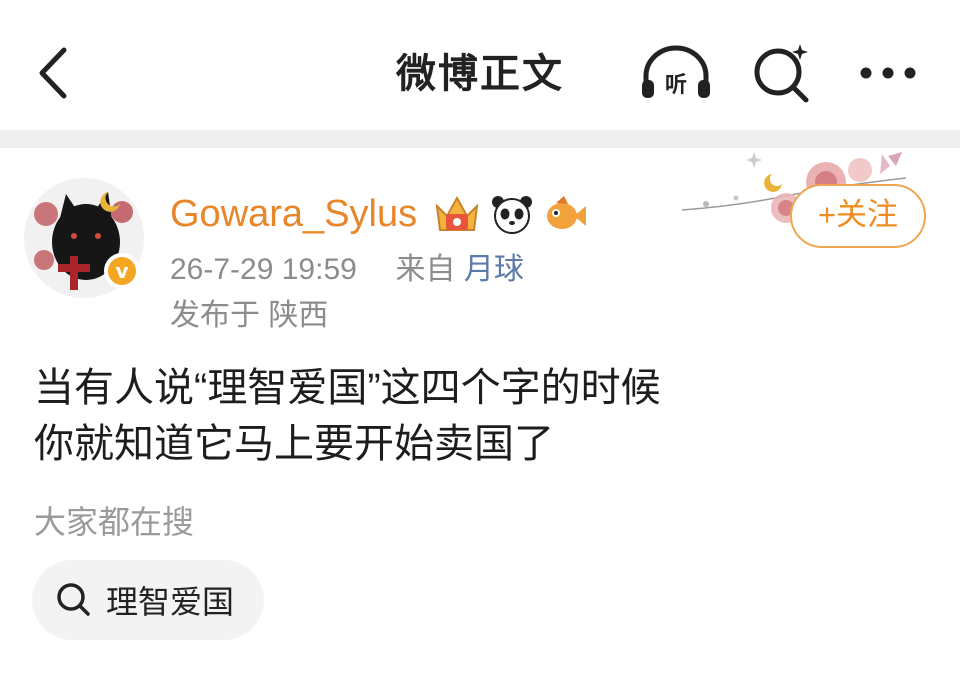 The height and width of the screenshot is (693, 960). I want to click on more-button, so click(888, 73).